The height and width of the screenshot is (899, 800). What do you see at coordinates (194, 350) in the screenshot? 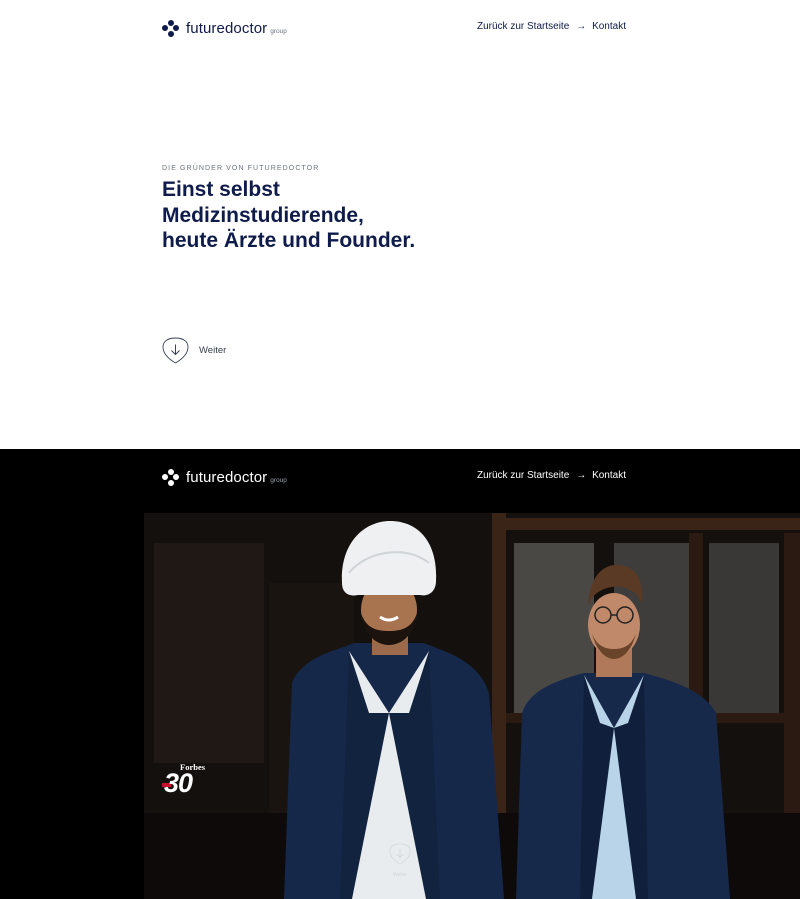
I see `next-button: Weiter` at bounding box center [194, 350].